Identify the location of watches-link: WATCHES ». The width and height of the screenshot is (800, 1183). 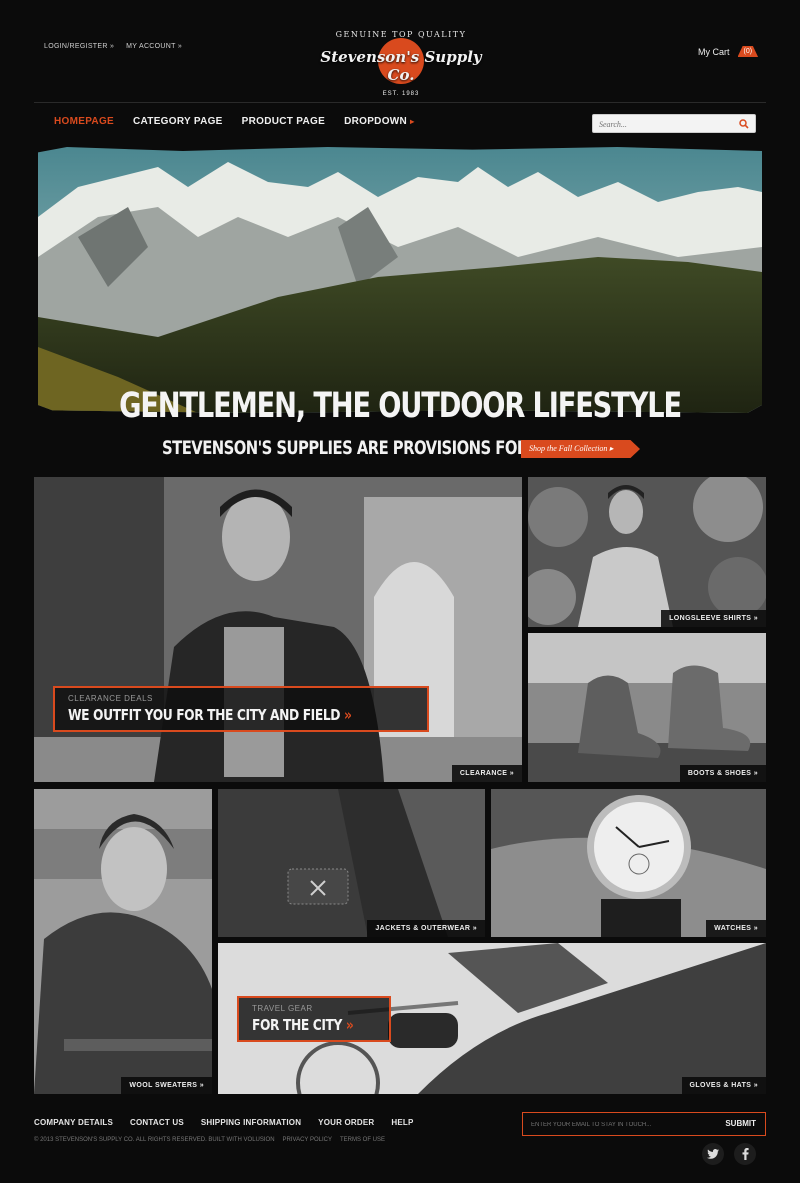
(736, 928).